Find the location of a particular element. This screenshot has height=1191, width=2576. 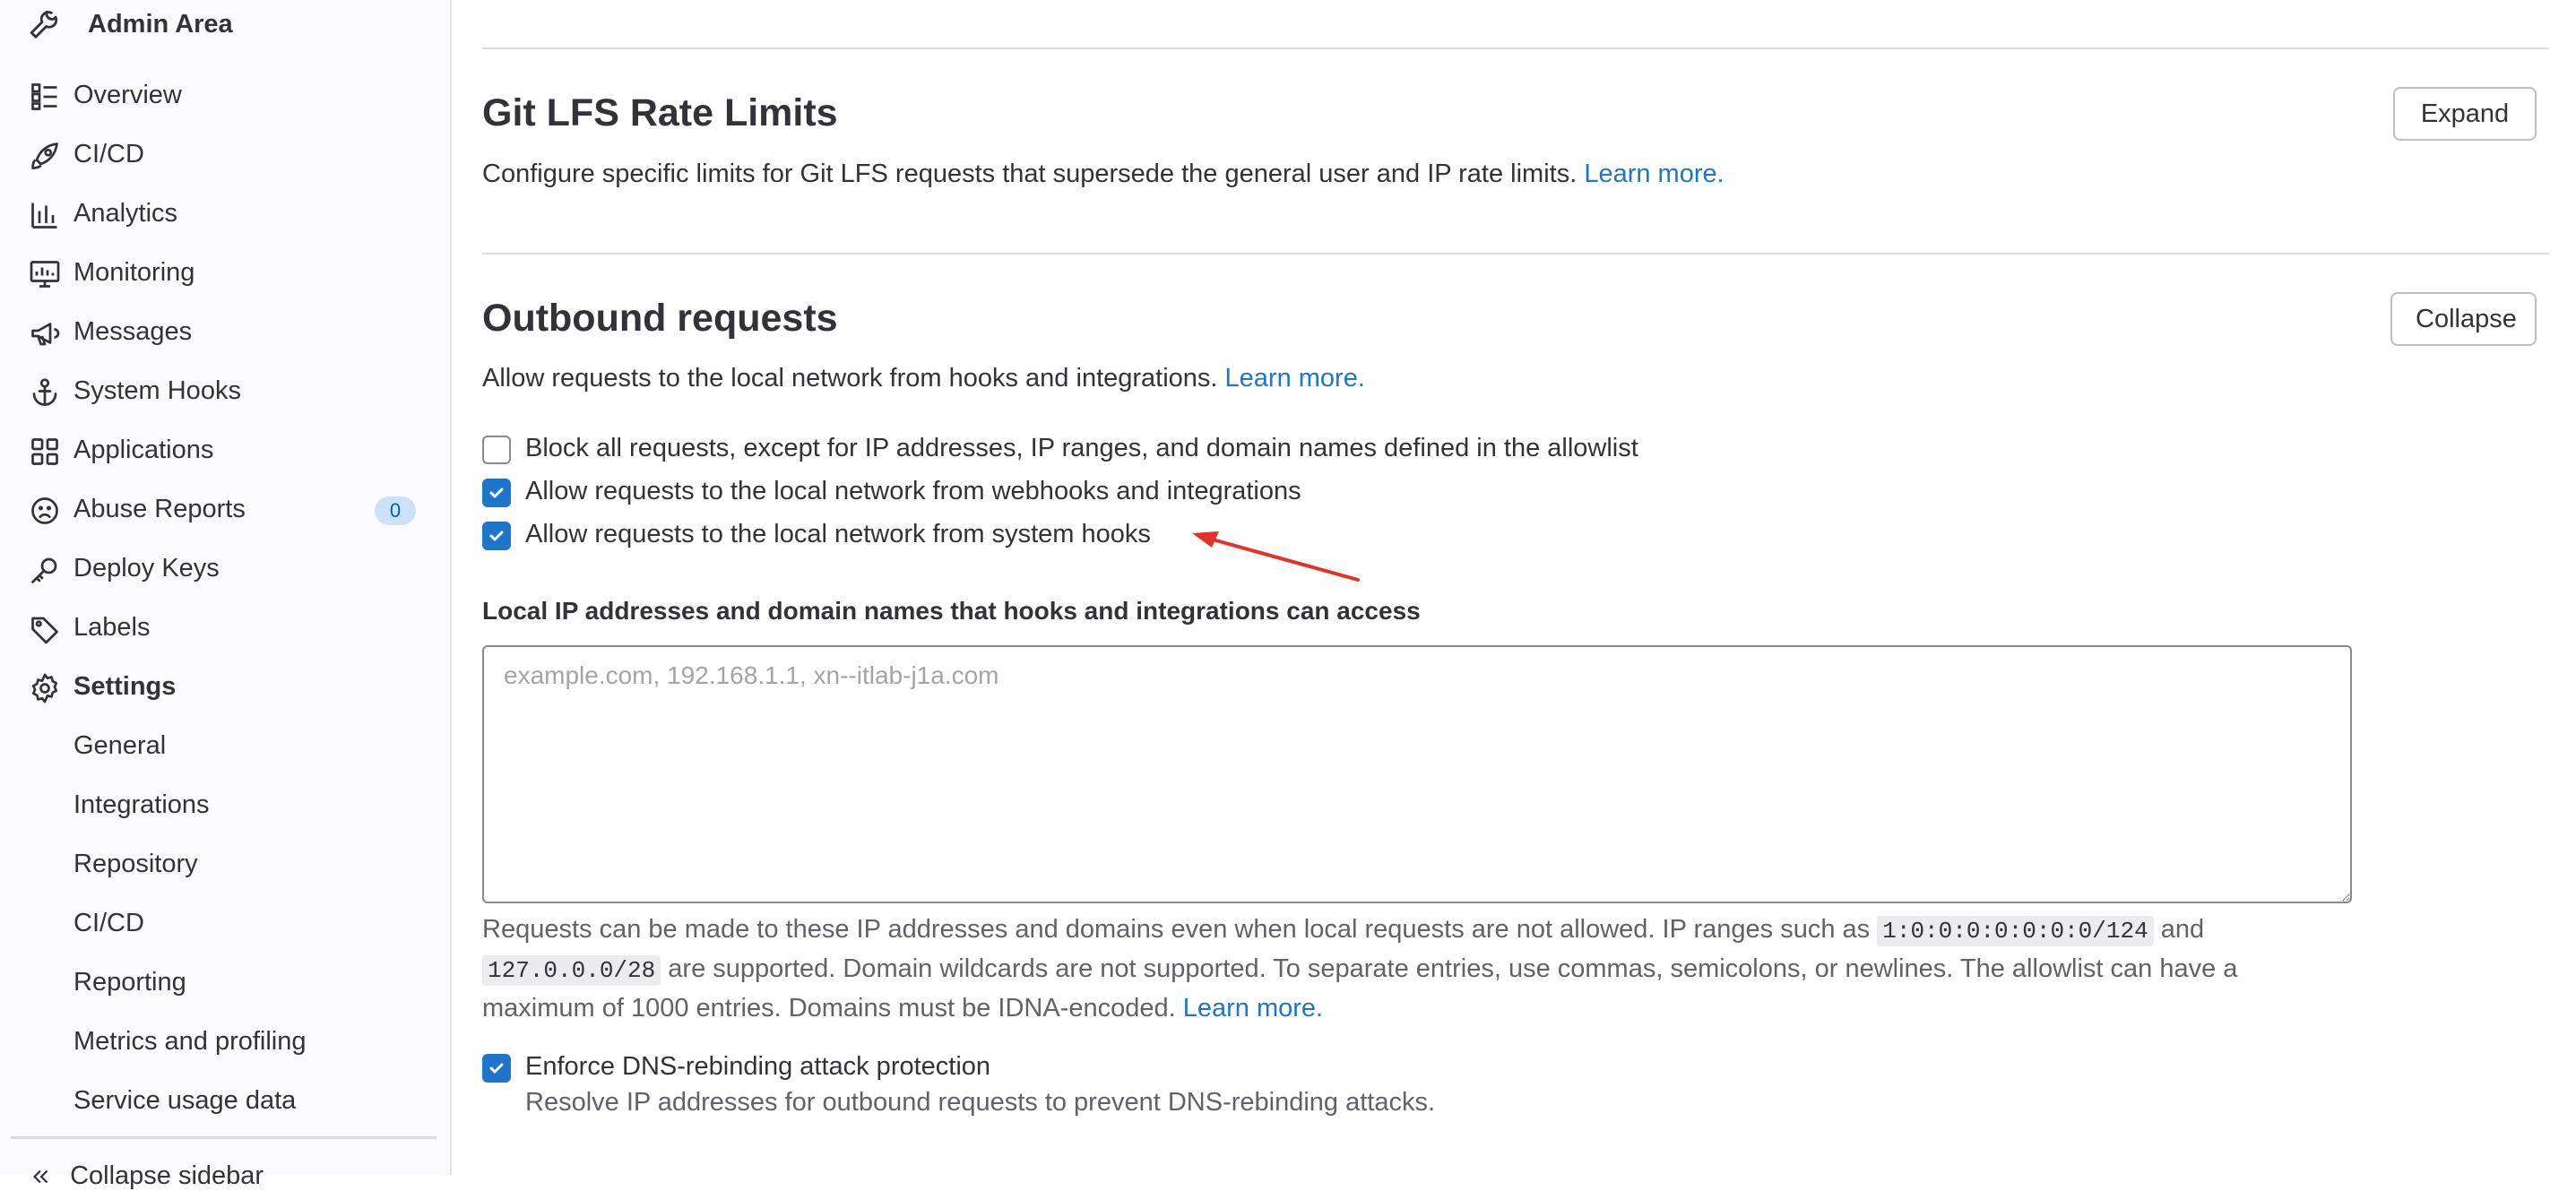

sidebar-item-system-hooks: System Hooks is located at coordinates (225, 393).